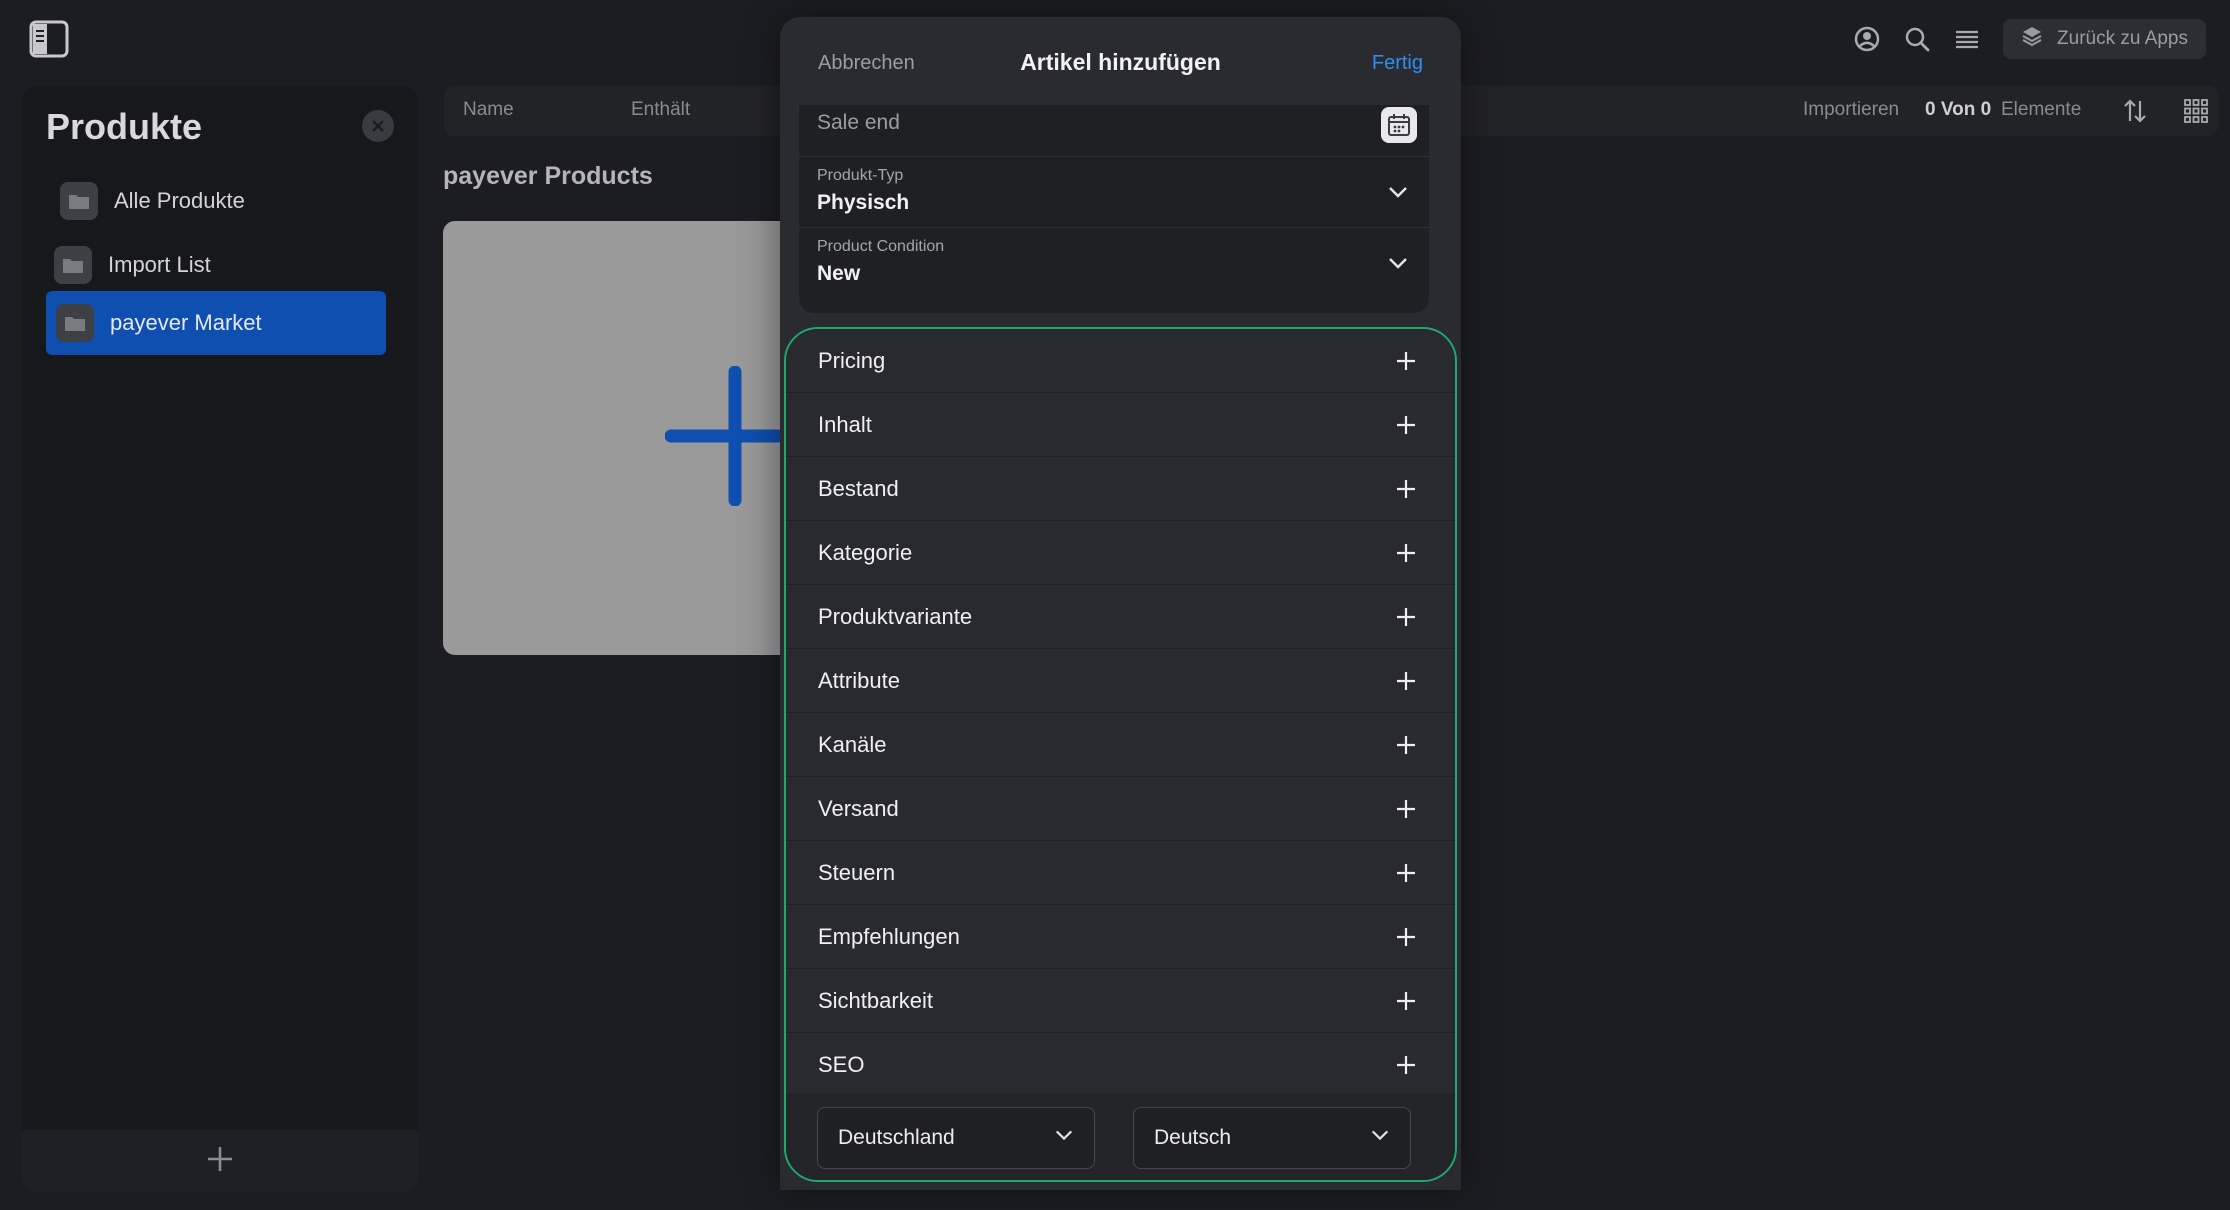  Describe the element at coordinates (845, 424) in the screenshot. I see `accordion-section-label: Inhalt` at that location.